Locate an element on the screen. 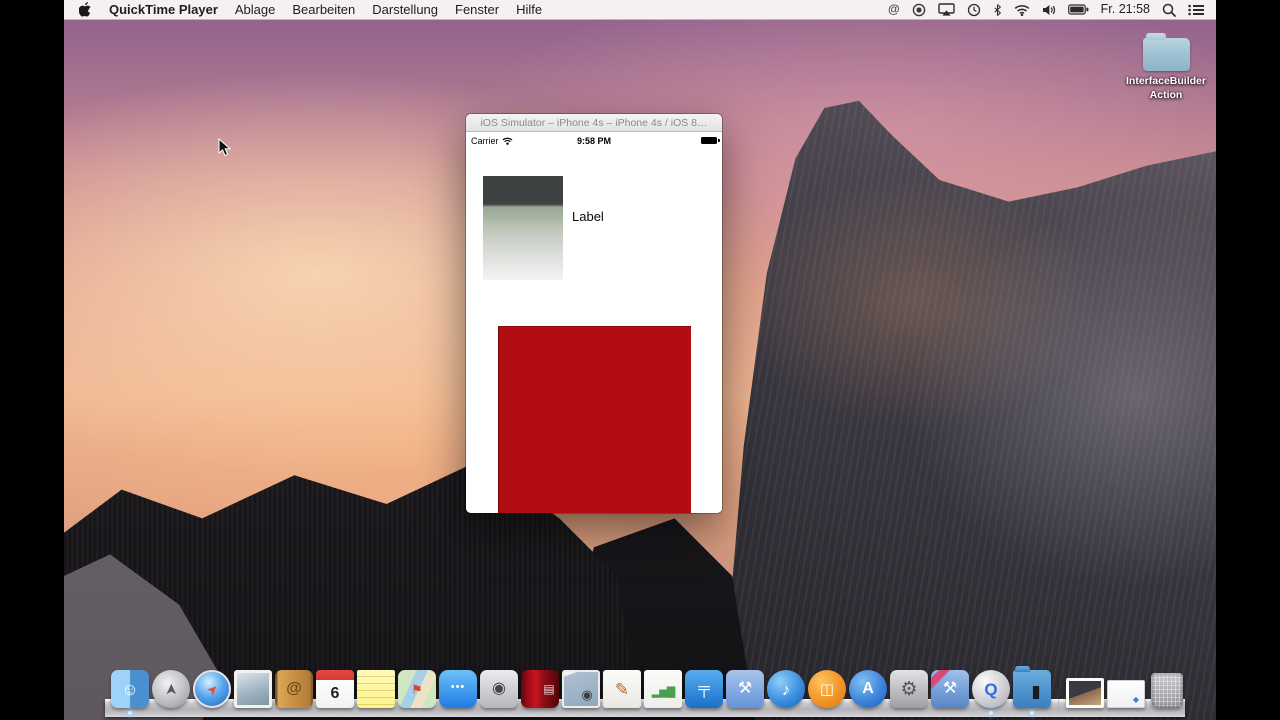 Image resolution: width=1280 pixels, height=720 pixels. ios-simulator-glyph: ▮ is located at coordinates (1036, 691).